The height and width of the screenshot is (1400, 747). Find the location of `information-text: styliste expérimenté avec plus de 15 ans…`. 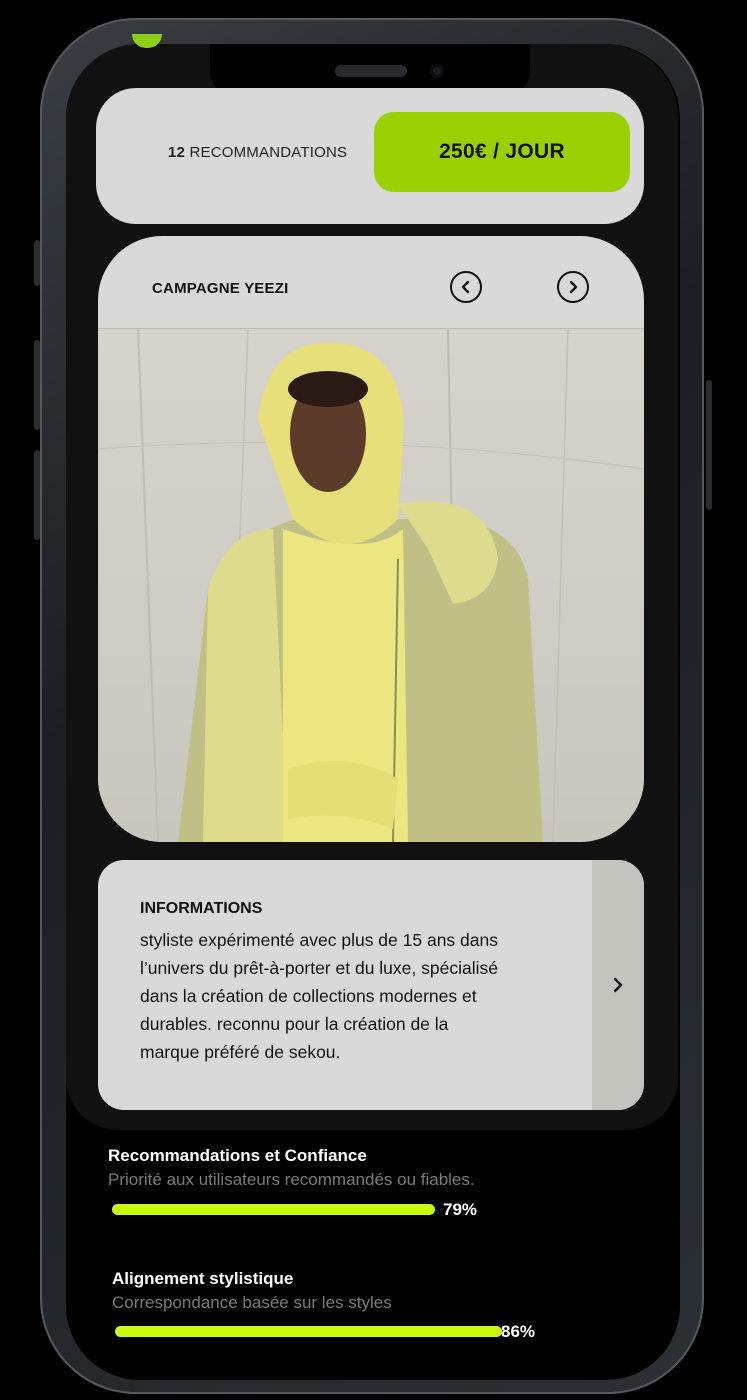

information-text: styliste expérimenté avec plus de 15 ans… is located at coordinates (350, 996).